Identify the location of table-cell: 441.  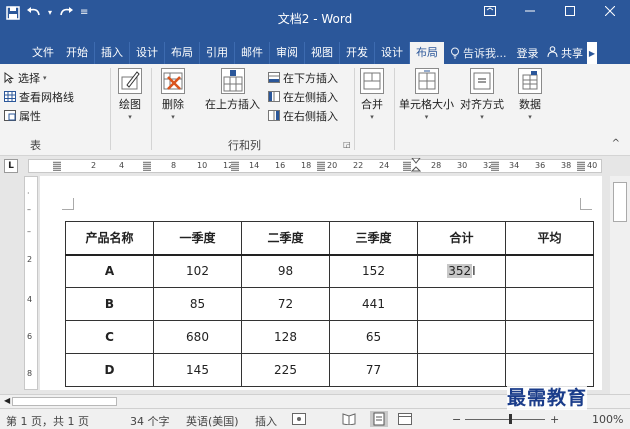
(373, 304).